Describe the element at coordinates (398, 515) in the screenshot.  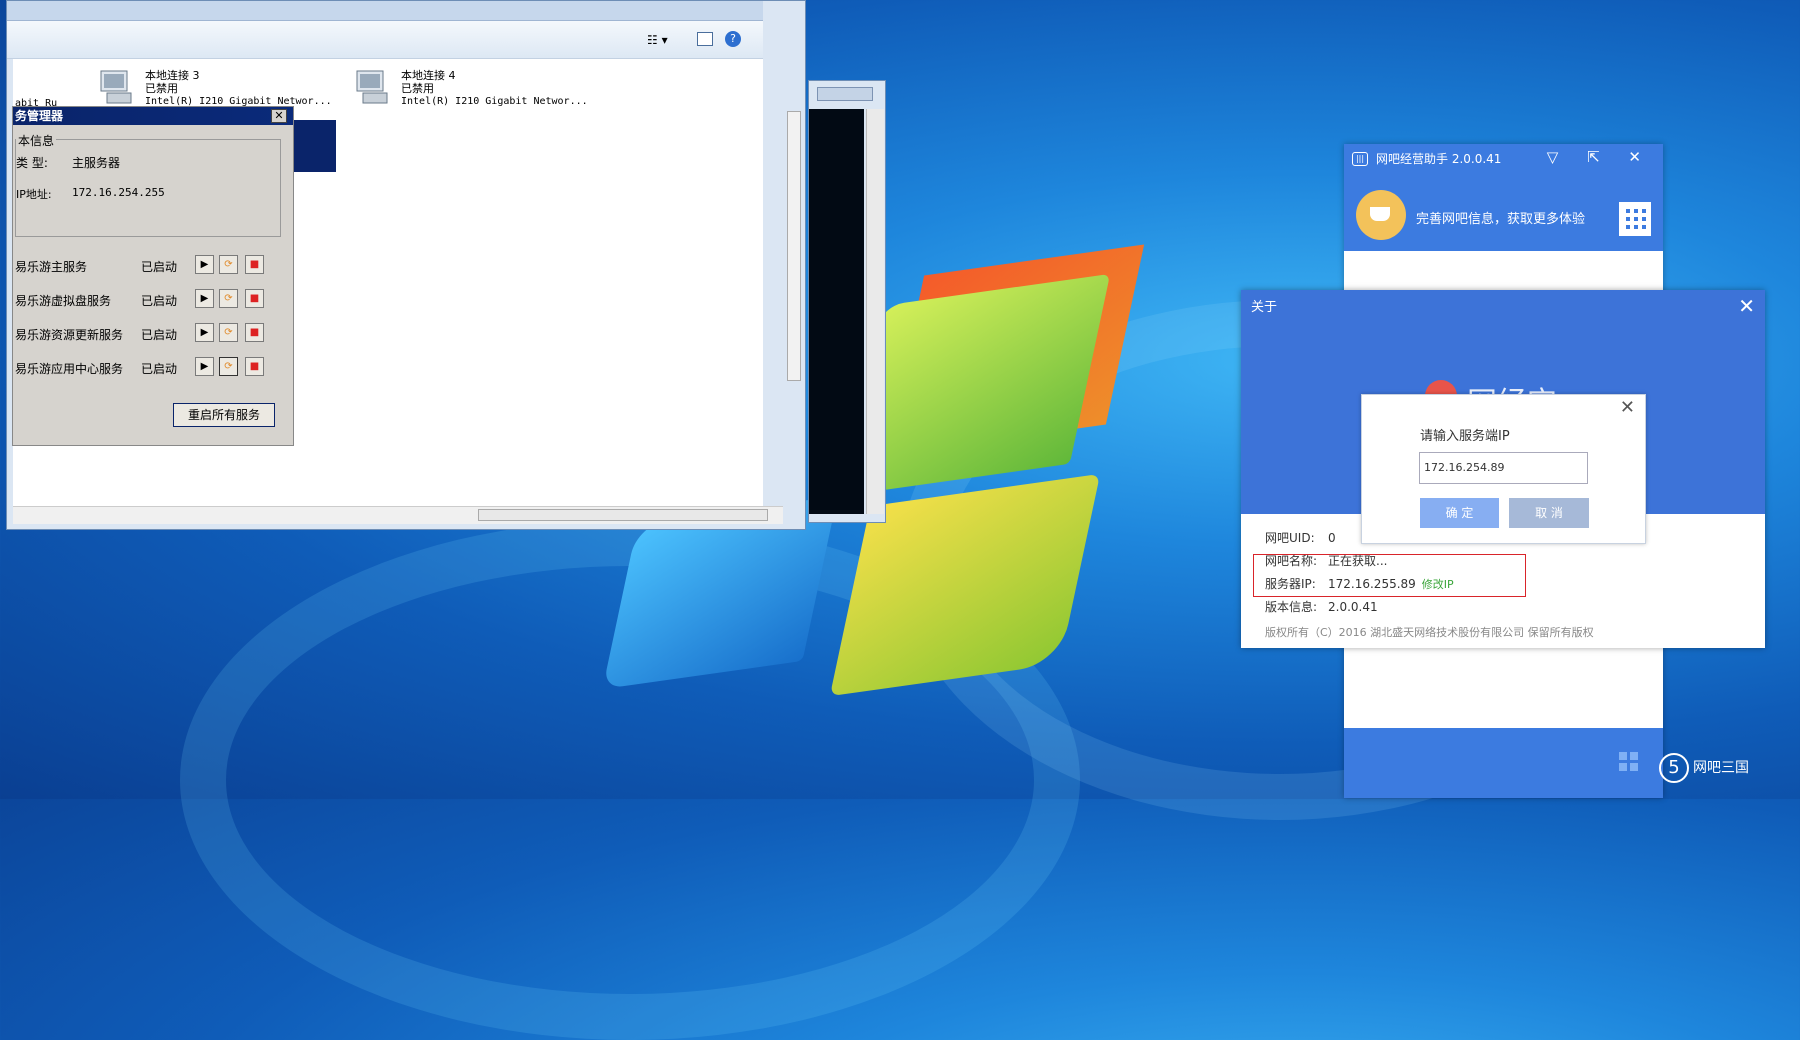
I see `horizontal-scrollbar` at that location.